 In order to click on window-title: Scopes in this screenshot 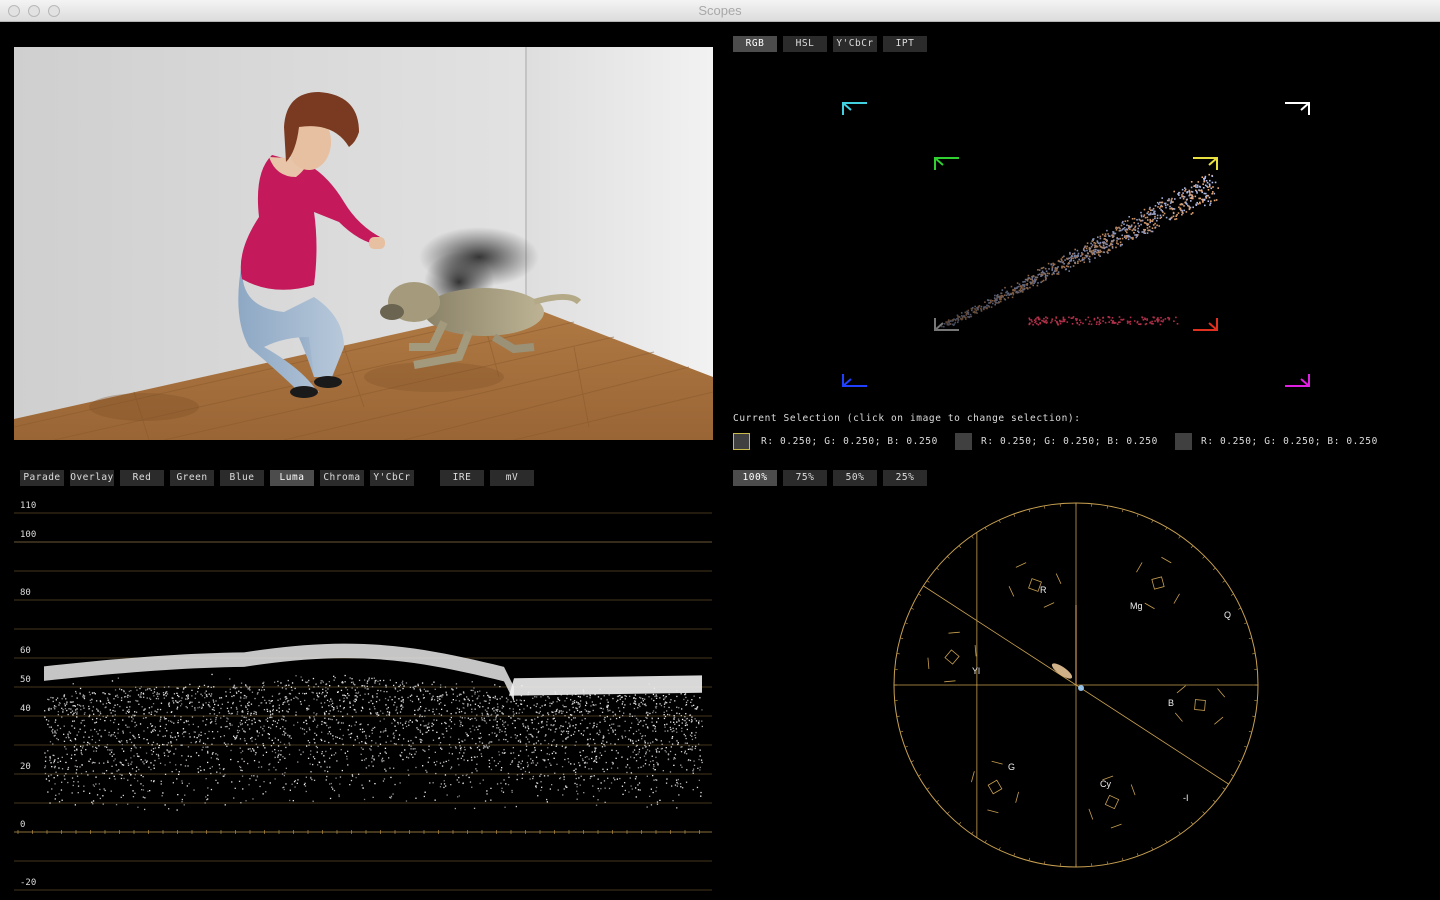, I will do `click(720, 10)`.